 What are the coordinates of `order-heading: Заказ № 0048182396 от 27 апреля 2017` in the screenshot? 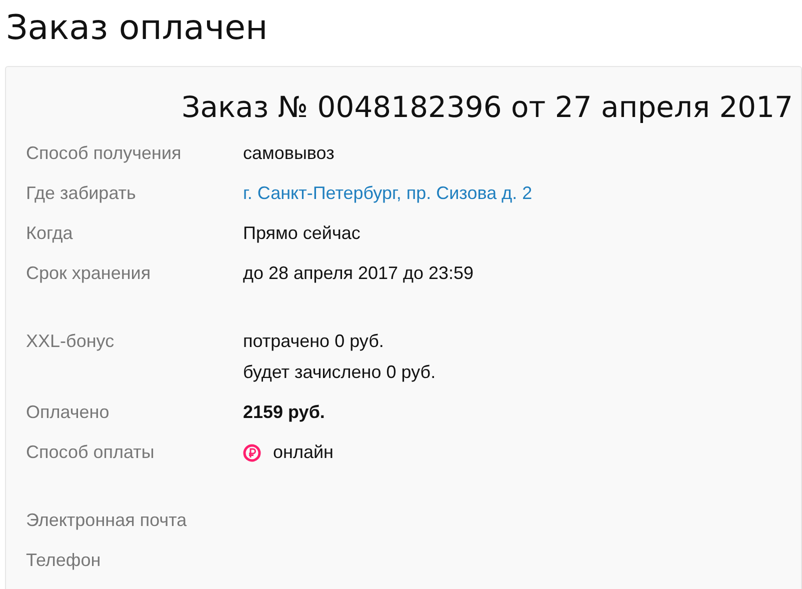 It's located at (487, 107).